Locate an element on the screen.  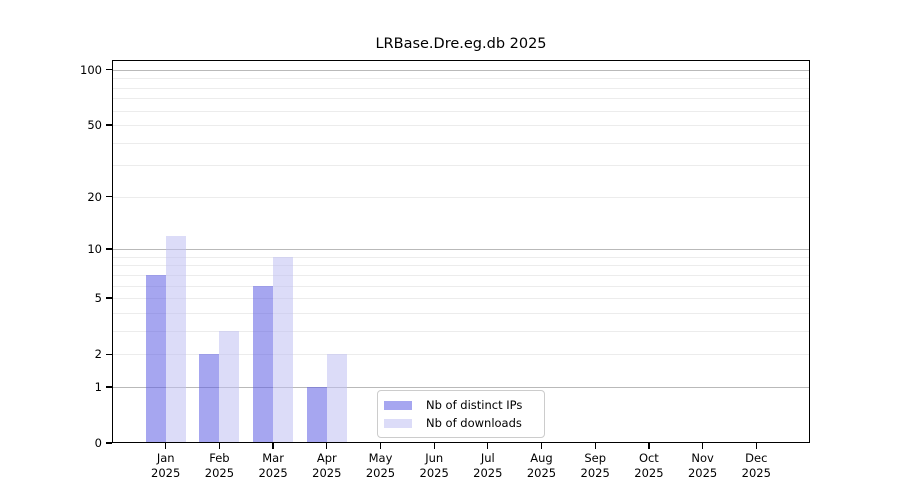
legend-row-downloads: Nb of downloads is located at coordinates (464, 423).